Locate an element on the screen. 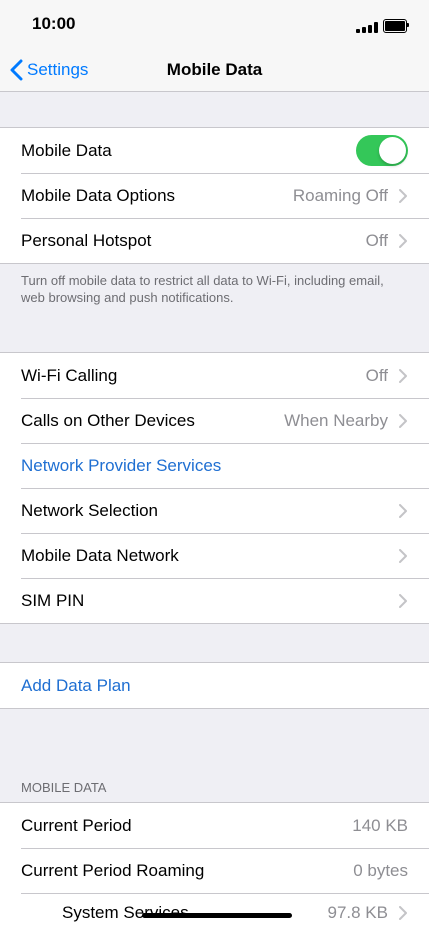 The height and width of the screenshot is (933, 429). mobile-data-network-label: Mobile Data Network is located at coordinates (100, 555).